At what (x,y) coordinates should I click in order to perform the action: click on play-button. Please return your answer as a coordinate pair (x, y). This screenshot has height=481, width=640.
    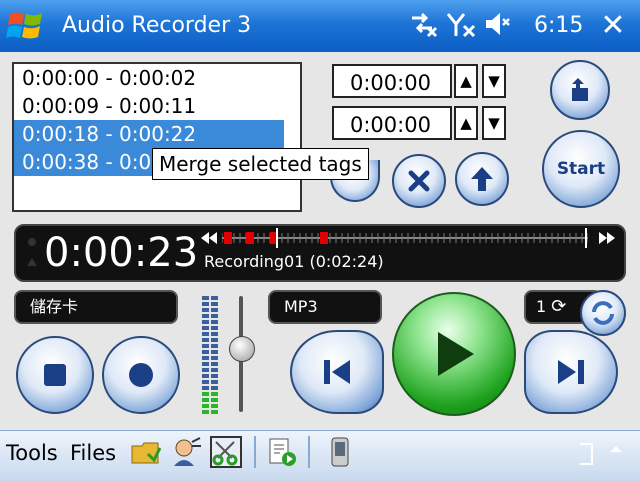
    Looking at the image, I should click on (454, 354).